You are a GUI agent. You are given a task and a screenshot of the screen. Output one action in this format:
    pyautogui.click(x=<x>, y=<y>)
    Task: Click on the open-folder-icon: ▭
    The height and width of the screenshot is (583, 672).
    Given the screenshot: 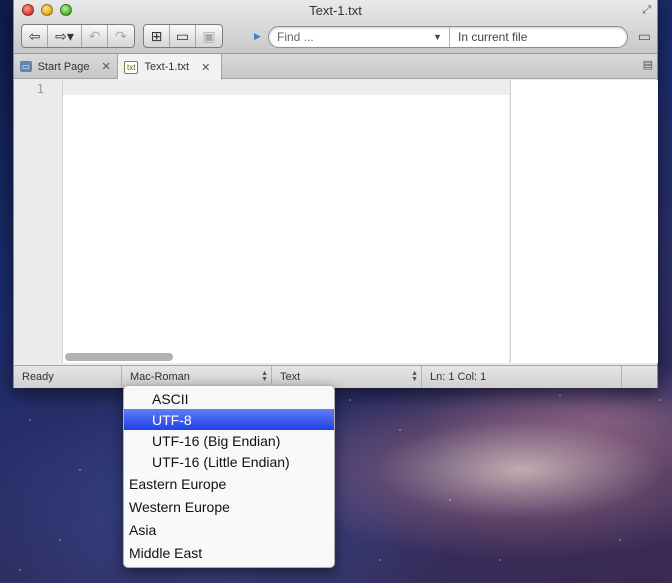 What is the action you would take?
    pyautogui.click(x=644, y=36)
    